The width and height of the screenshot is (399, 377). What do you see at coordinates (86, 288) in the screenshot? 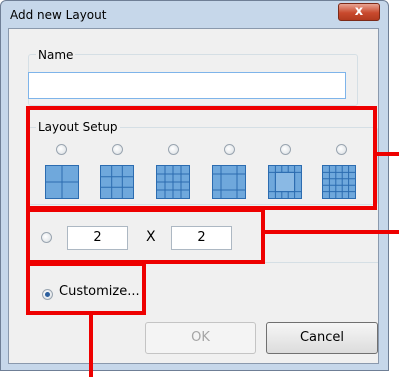
I see `annotation-customize-box` at bounding box center [86, 288].